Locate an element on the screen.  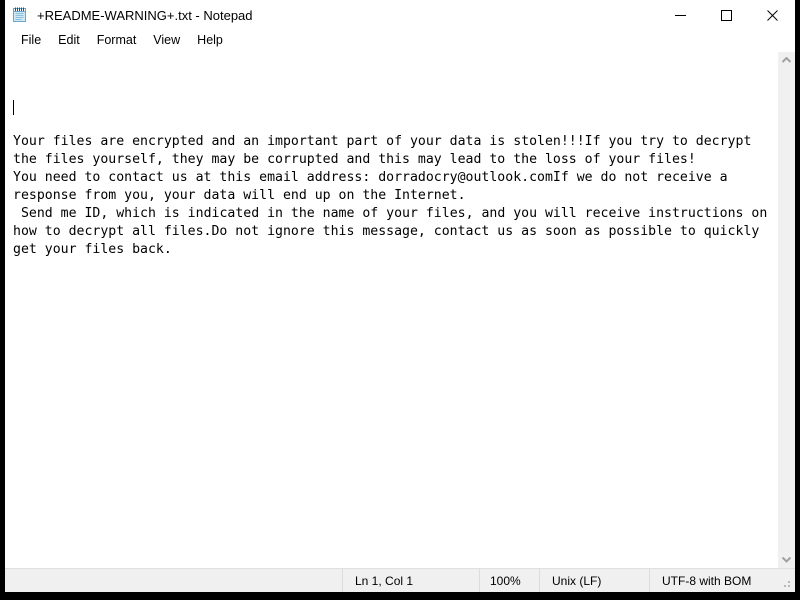
minimize-button is located at coordinates (680, 15).